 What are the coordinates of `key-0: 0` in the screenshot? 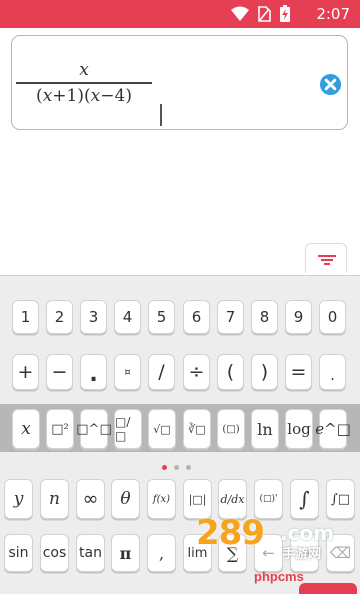 It's located at (332, 317).